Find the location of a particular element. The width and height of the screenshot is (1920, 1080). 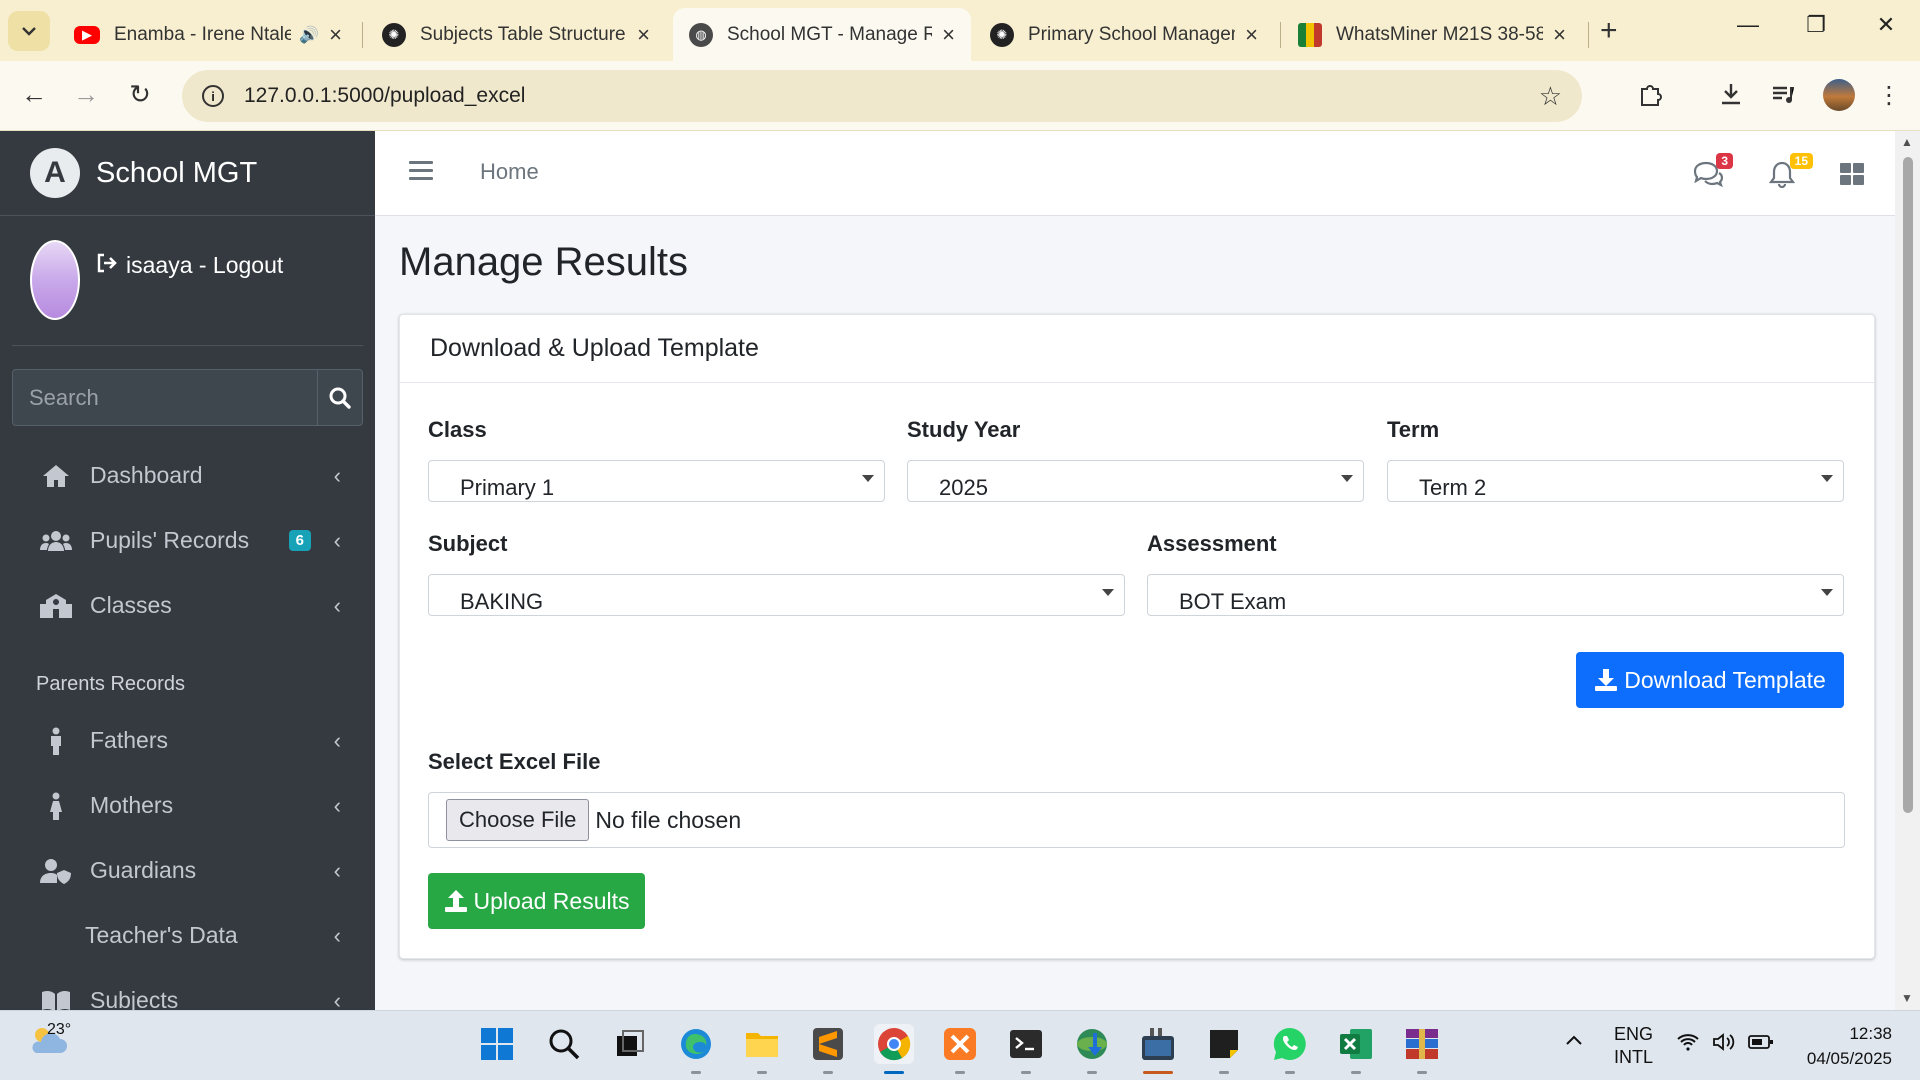

new-tab-button: + is located at coordinates (1609, 31).